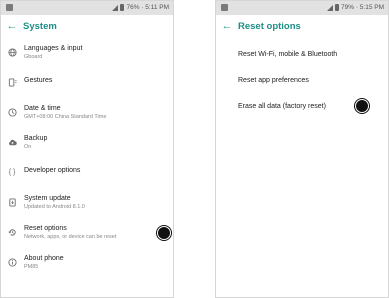  Describe the element at coordinates (52, 170) in the screenshot. I see `item-label: Developer options` at that location.